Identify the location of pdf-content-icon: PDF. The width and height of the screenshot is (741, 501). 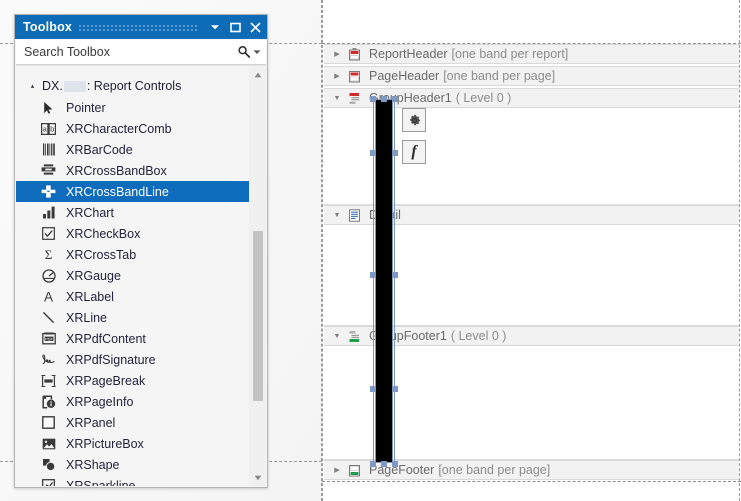
(48, 339).